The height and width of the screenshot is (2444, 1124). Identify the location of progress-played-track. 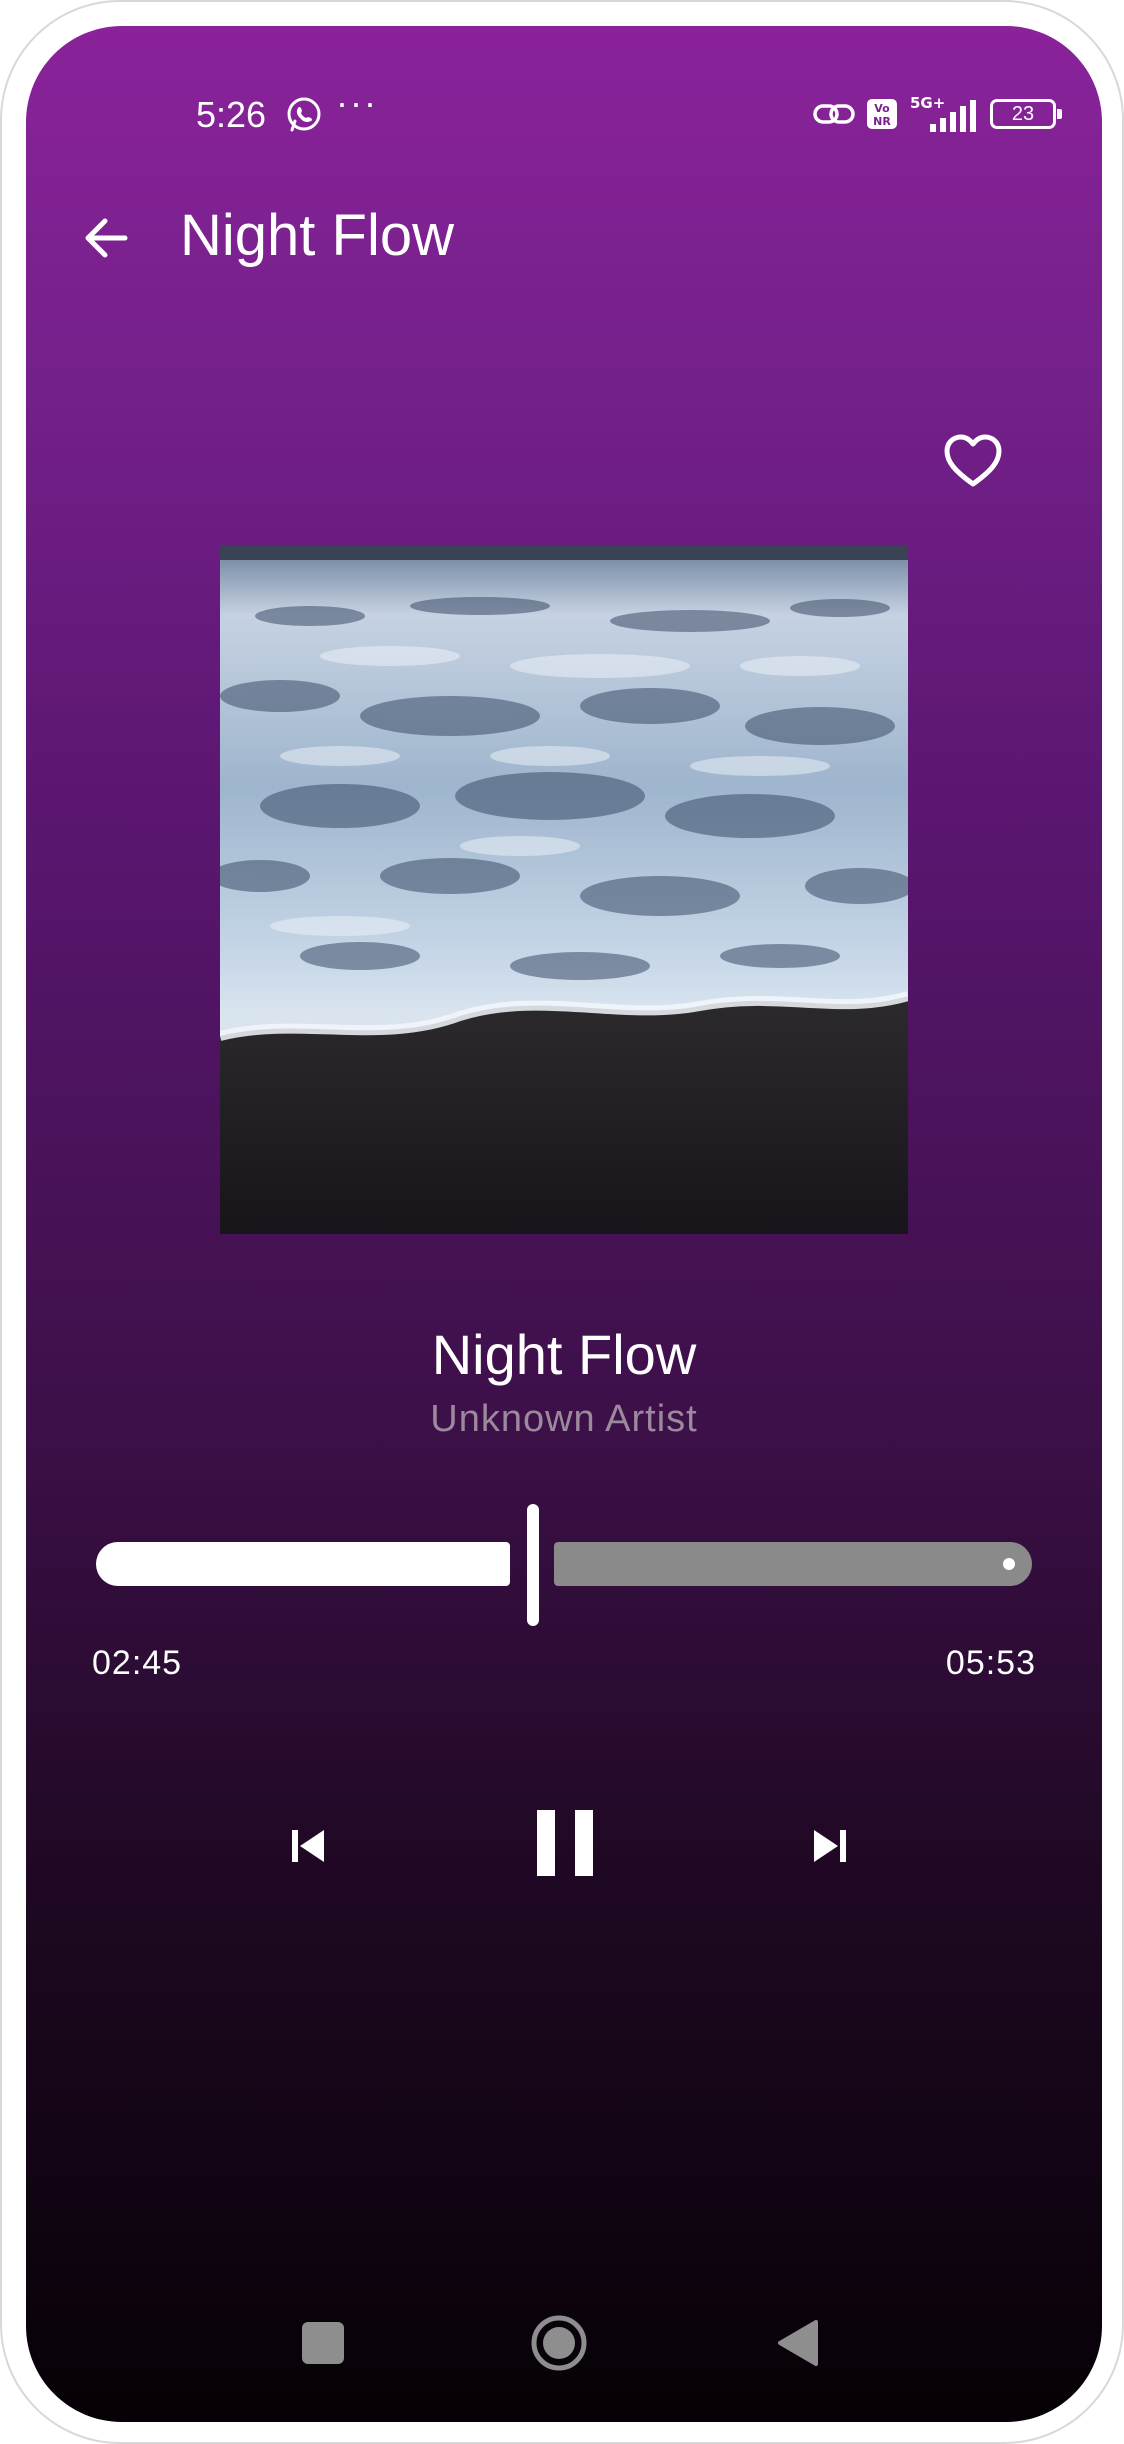
(303, 1564).